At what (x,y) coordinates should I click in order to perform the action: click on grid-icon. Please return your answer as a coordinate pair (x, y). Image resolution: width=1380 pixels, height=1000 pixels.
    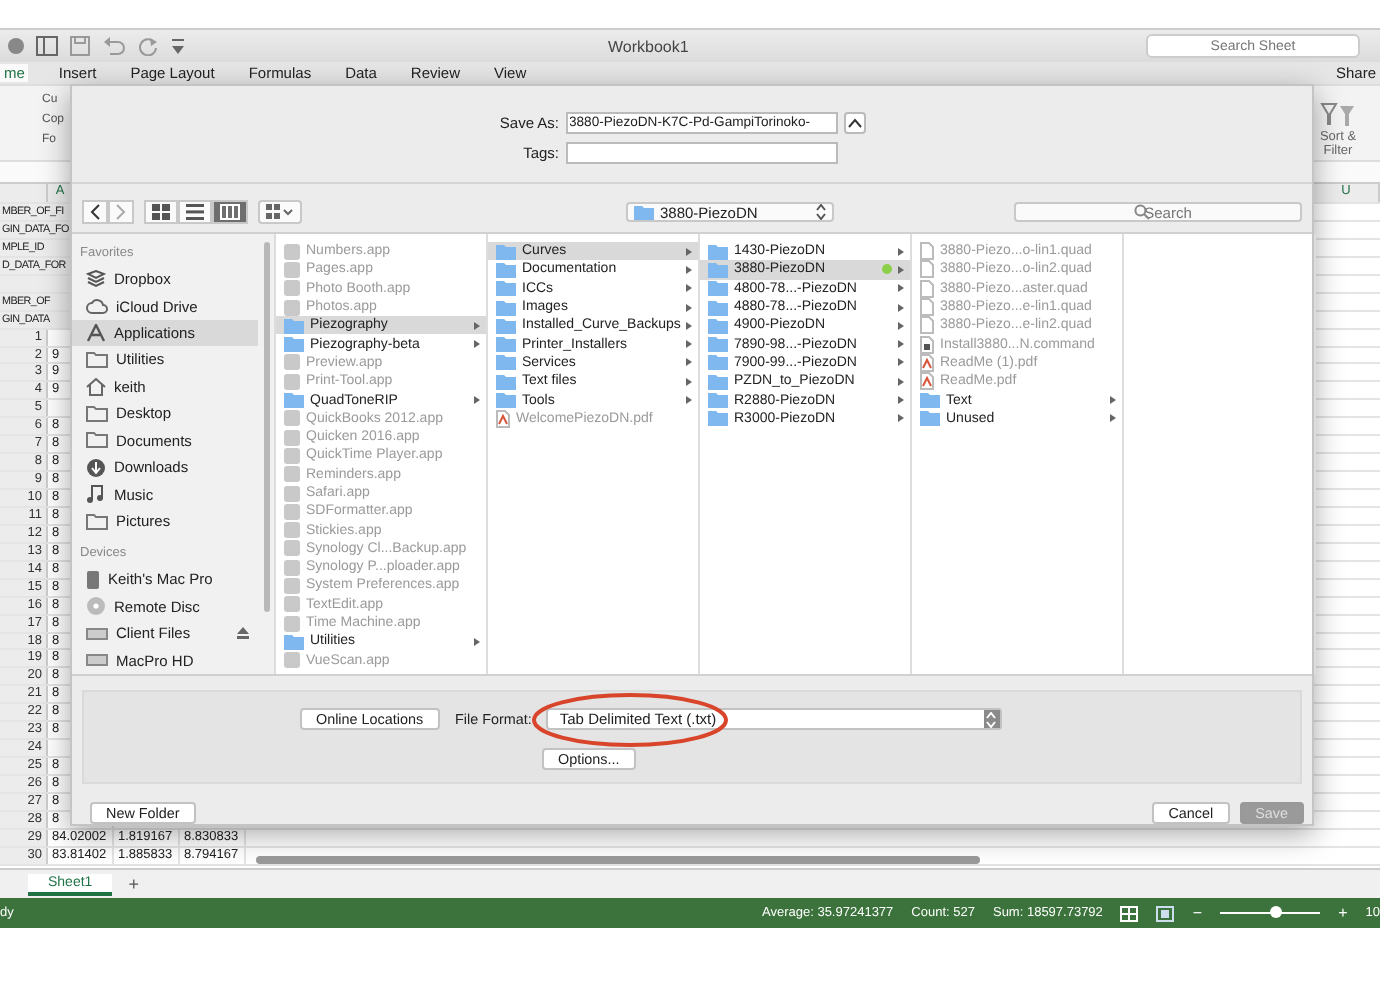
    Looking at the image, I should click on (161, 212).